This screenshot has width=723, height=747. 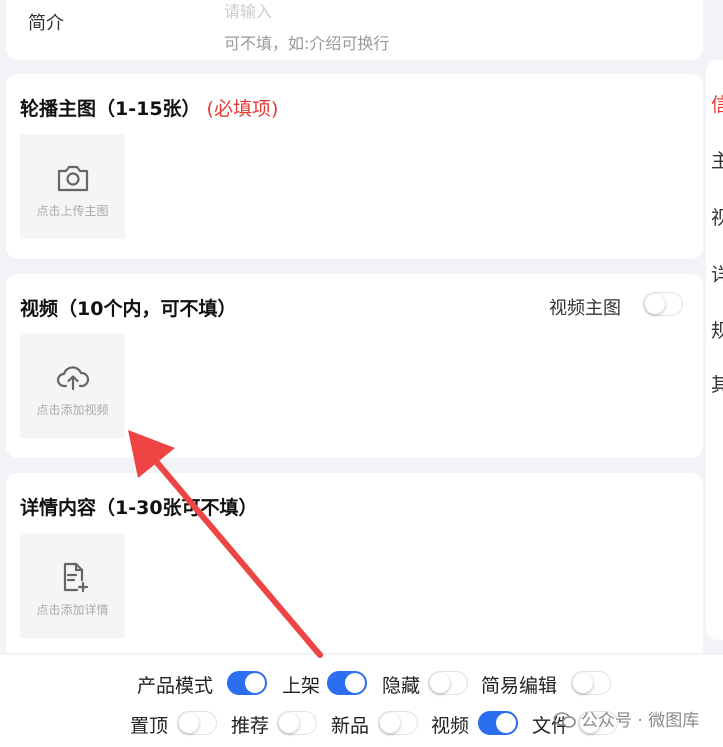 I want to click on option-new-label: 新品, so click(x=350, y=726).